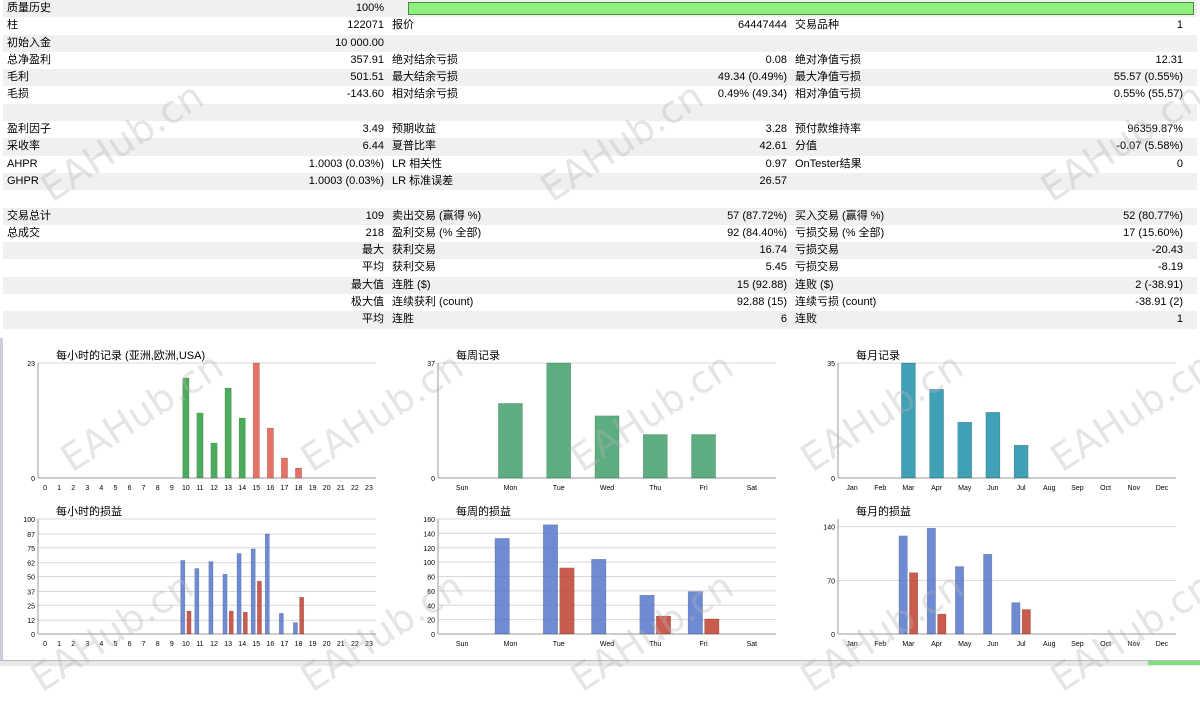 The image size is (1200, 701). What do you see at coordinates (158, 644) in the screenshot?
I see `x-tick-label: 8` at bounding box center [158, 644].